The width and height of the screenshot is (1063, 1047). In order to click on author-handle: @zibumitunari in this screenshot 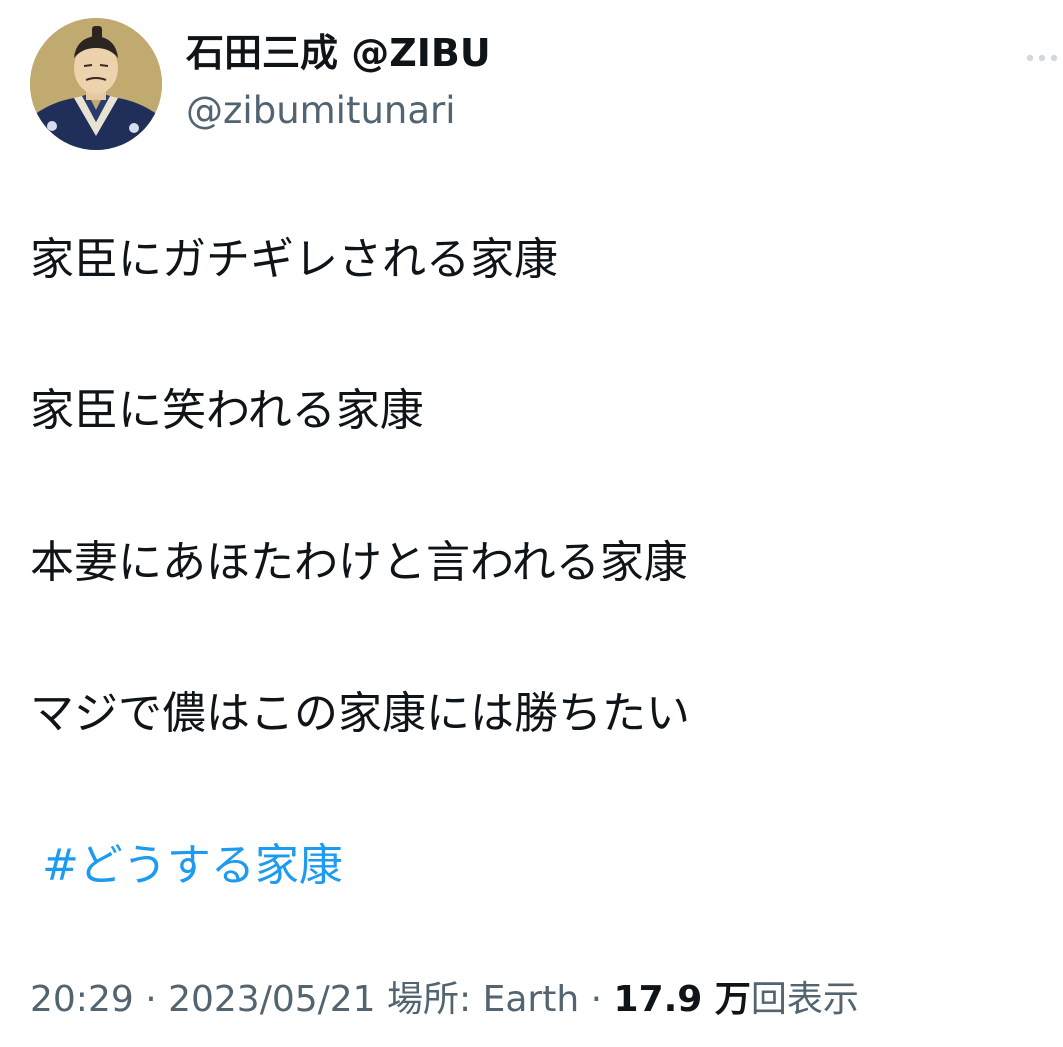, I will do `click(321, 110)`.